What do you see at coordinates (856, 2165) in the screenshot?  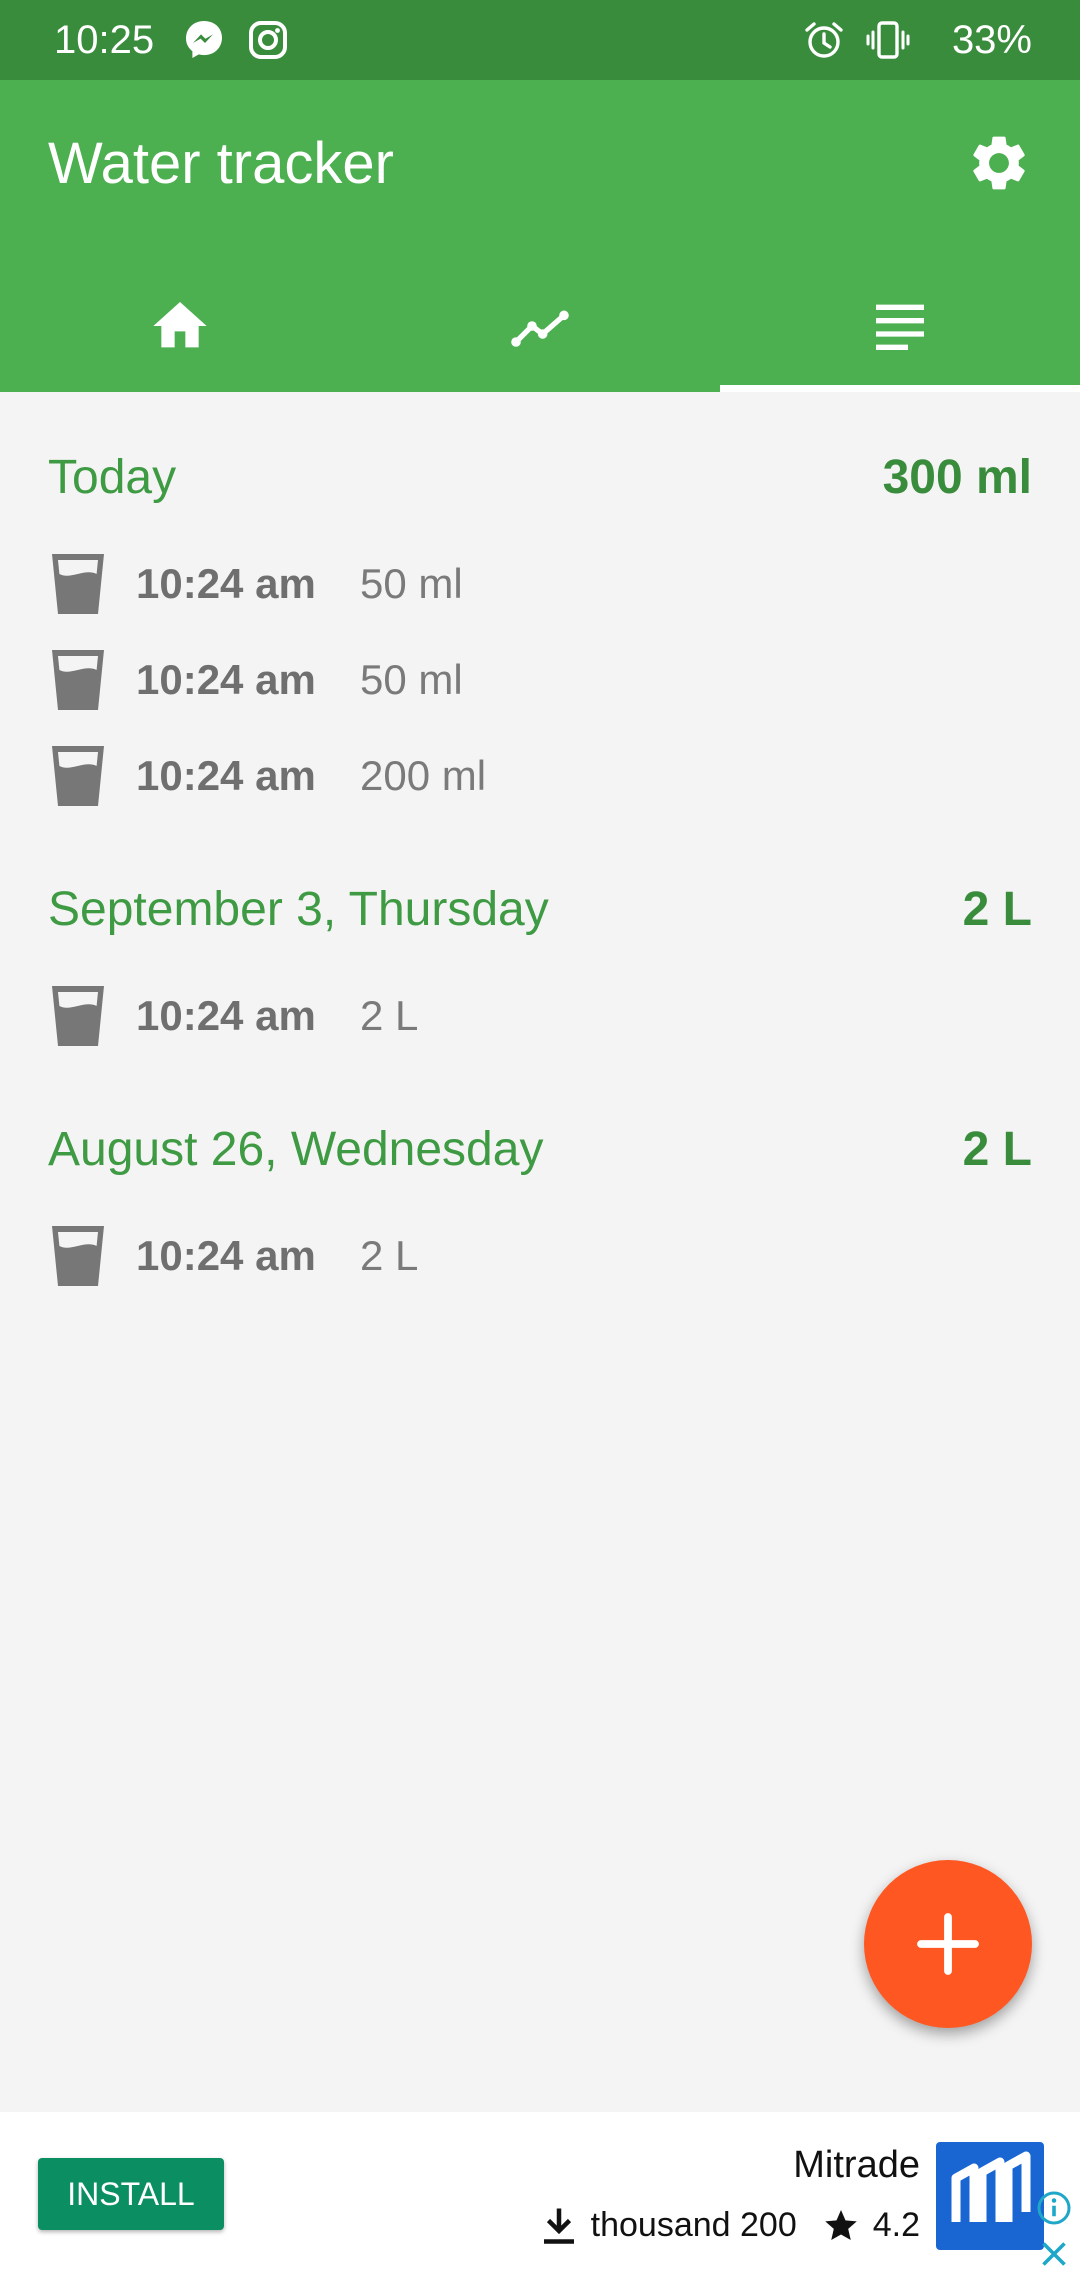 I see `ad-app-name: Mitrade` at bounding box center [856, 2165].